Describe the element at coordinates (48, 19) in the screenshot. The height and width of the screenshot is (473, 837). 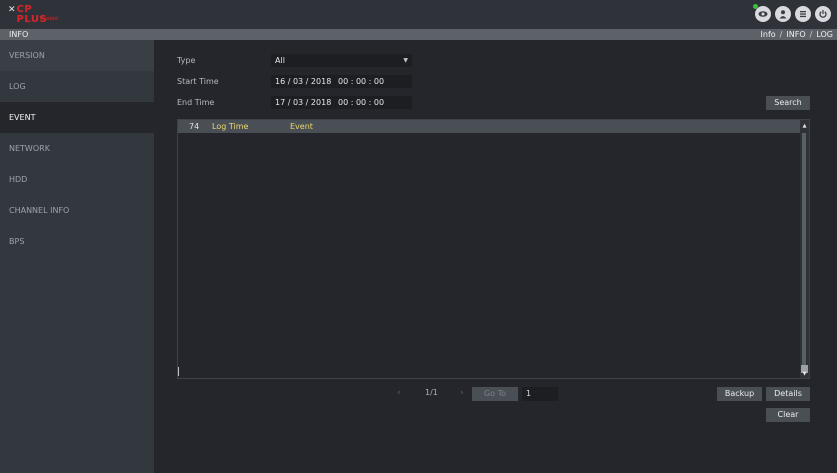
I see `logo-subtitle: Trusted` at that location.